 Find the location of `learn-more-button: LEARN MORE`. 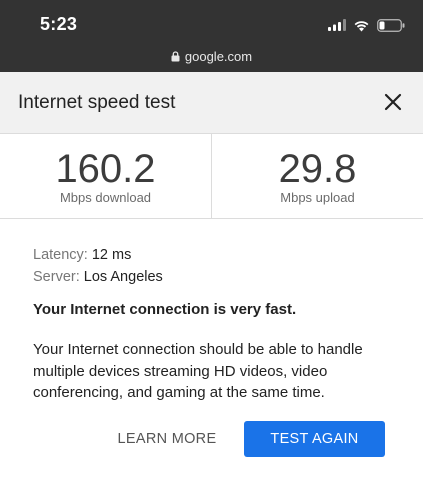

learn-more-button: LEARN MORE is located at coordinates (167, 439).